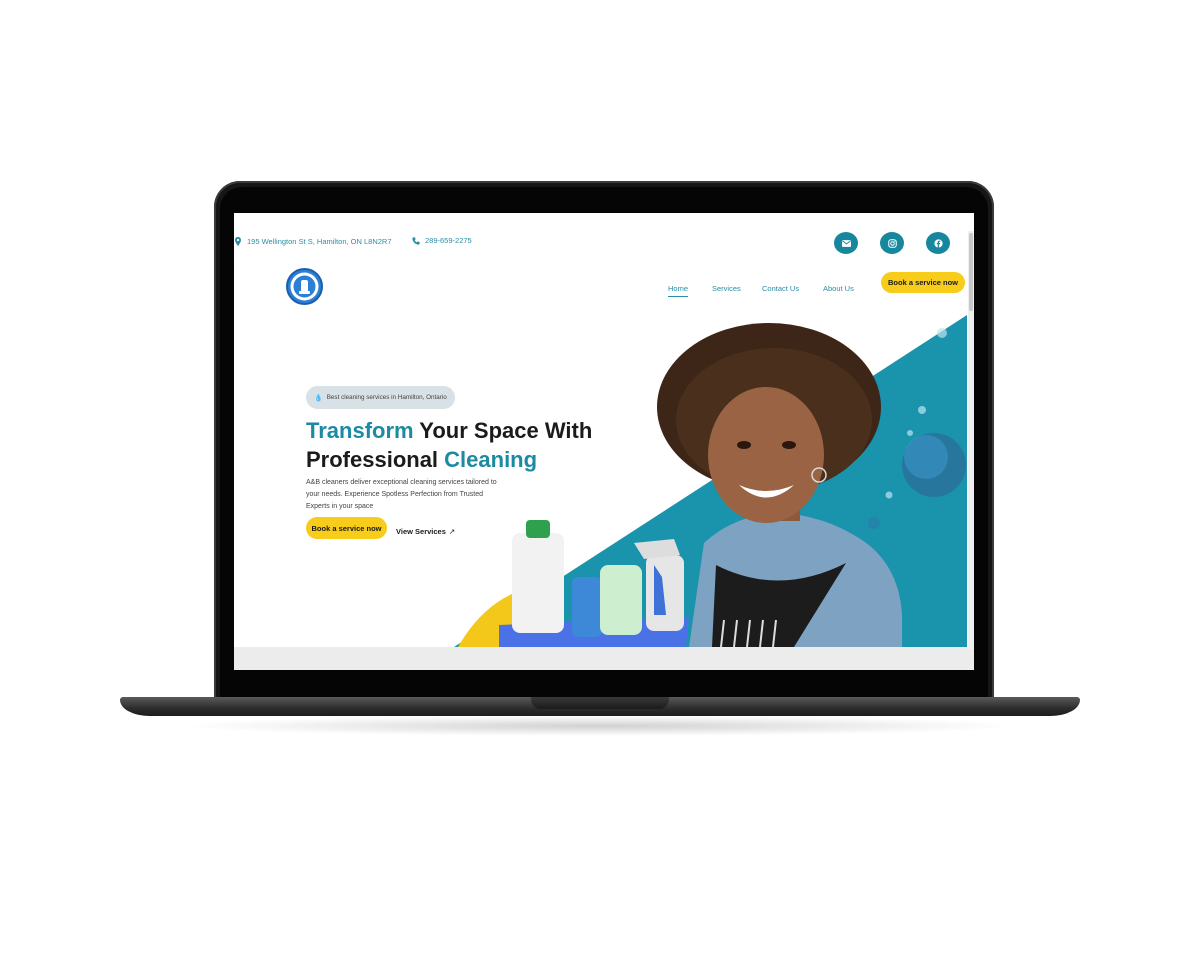 The image size is (1200, 957). I want to click on mail-icon, so click(846, 243).